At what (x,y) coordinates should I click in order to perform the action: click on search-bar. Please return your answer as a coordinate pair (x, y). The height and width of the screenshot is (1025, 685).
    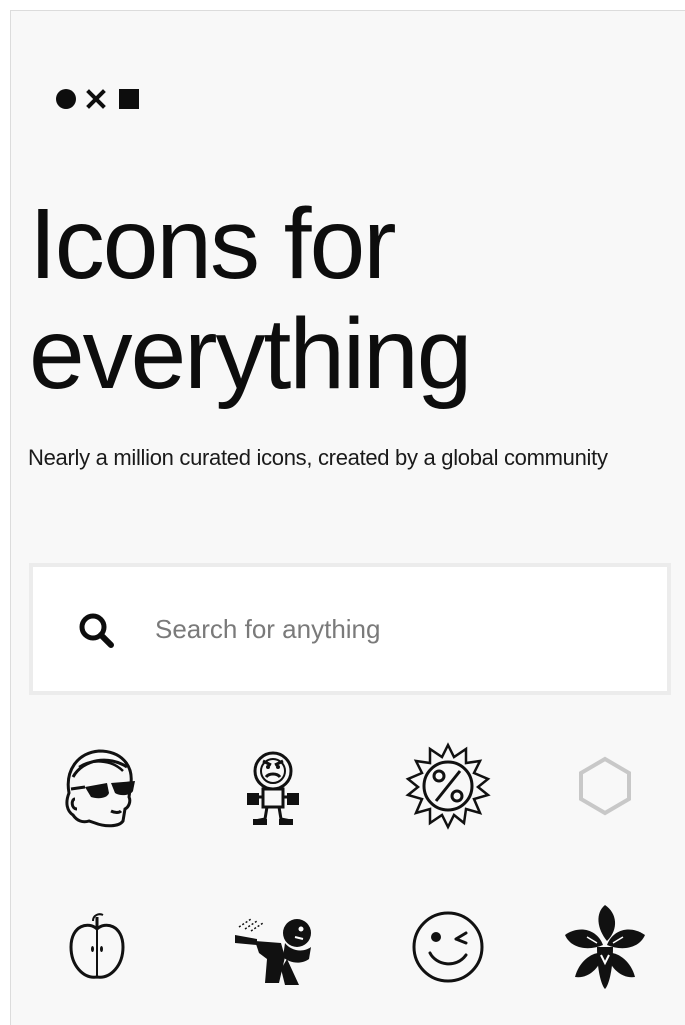
    Looking at the image, I should click on (350, 629).